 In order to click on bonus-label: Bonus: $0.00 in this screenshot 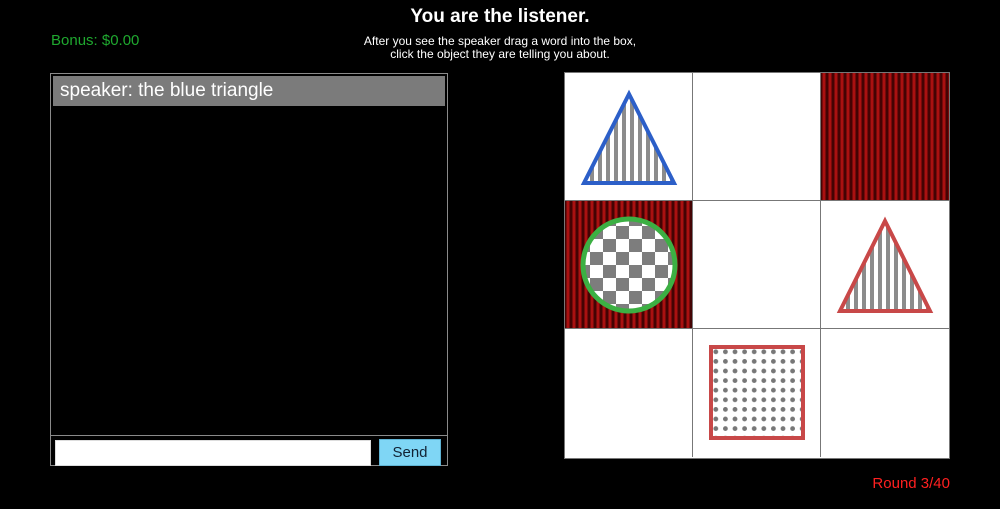, I will do `click(95, 40)`.